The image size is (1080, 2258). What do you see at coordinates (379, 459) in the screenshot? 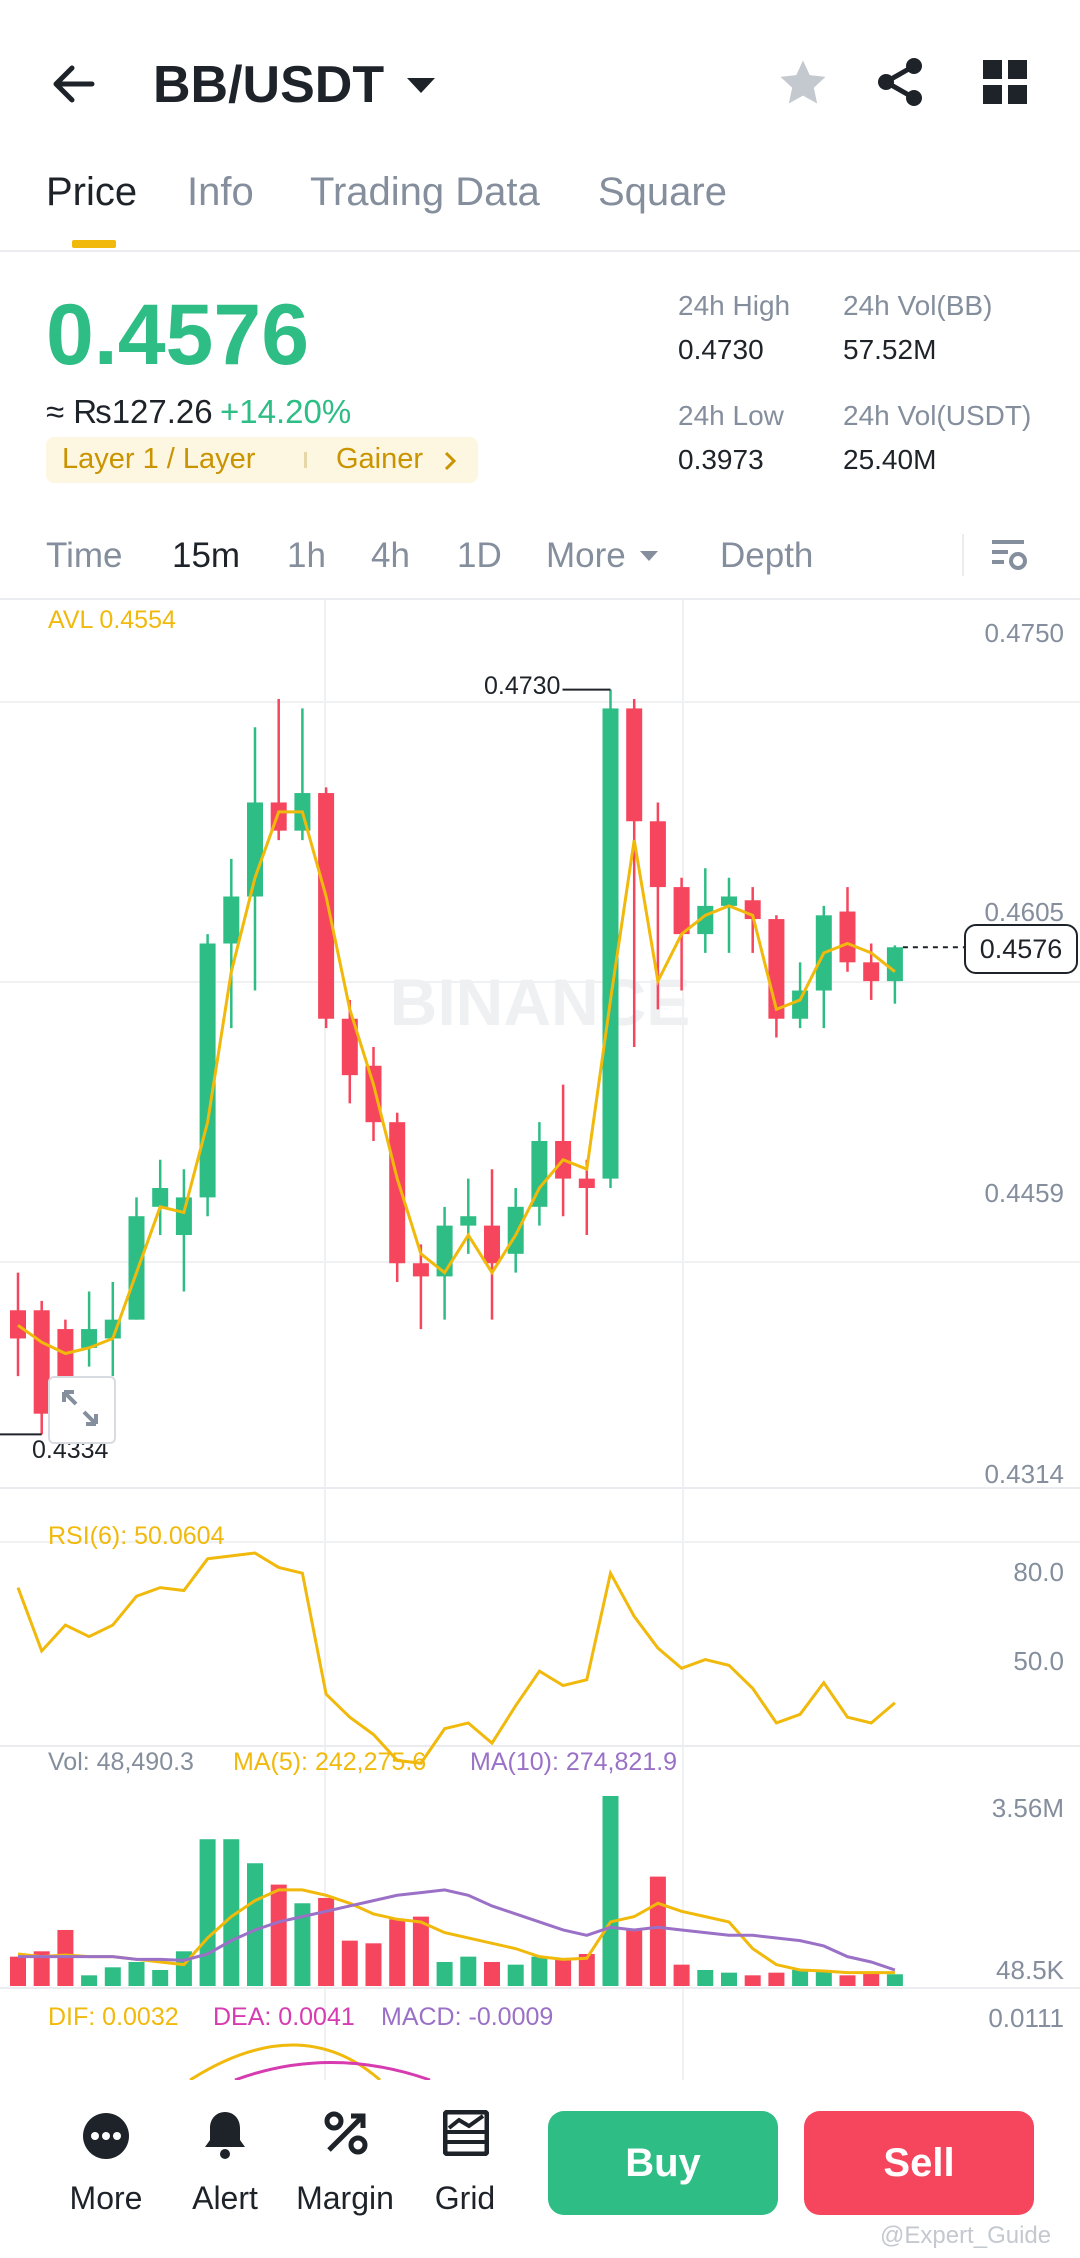
I see `tag-rank: Gainer` at bounding box center [379, 459].